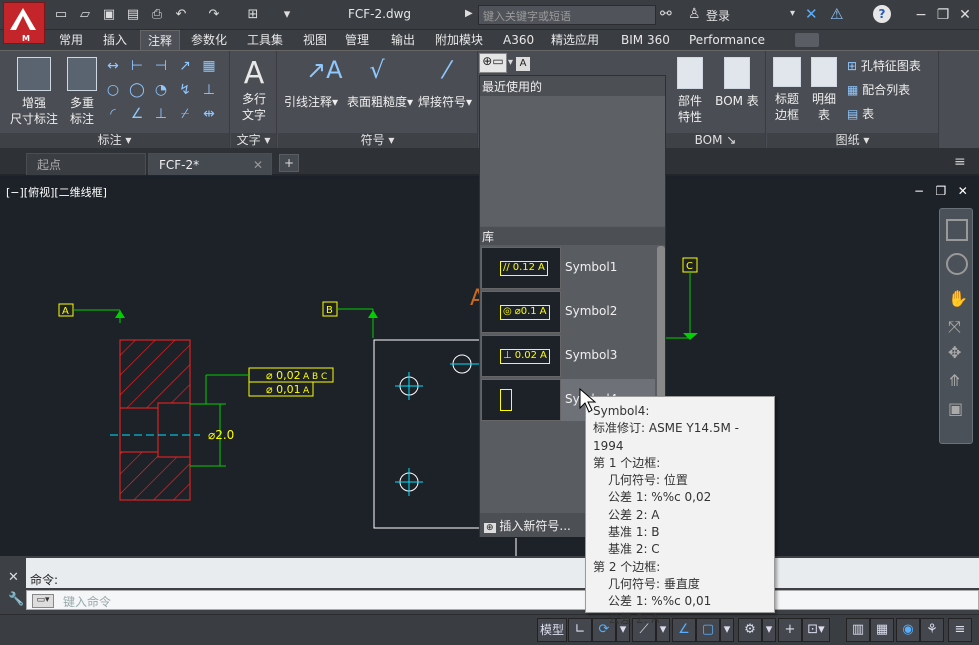 This screenshot has width=979, height=645. I want to click on table-button: ▤ 表, so click(860, 113).